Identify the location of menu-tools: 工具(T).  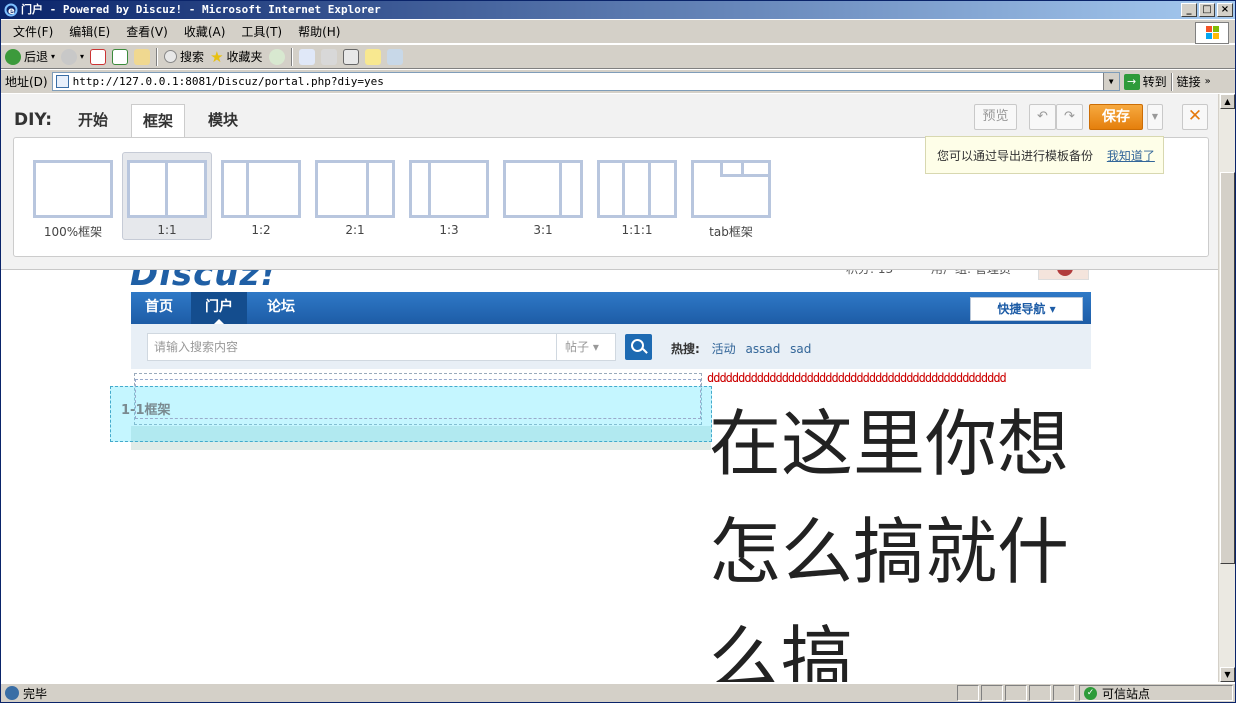
(261, 31).